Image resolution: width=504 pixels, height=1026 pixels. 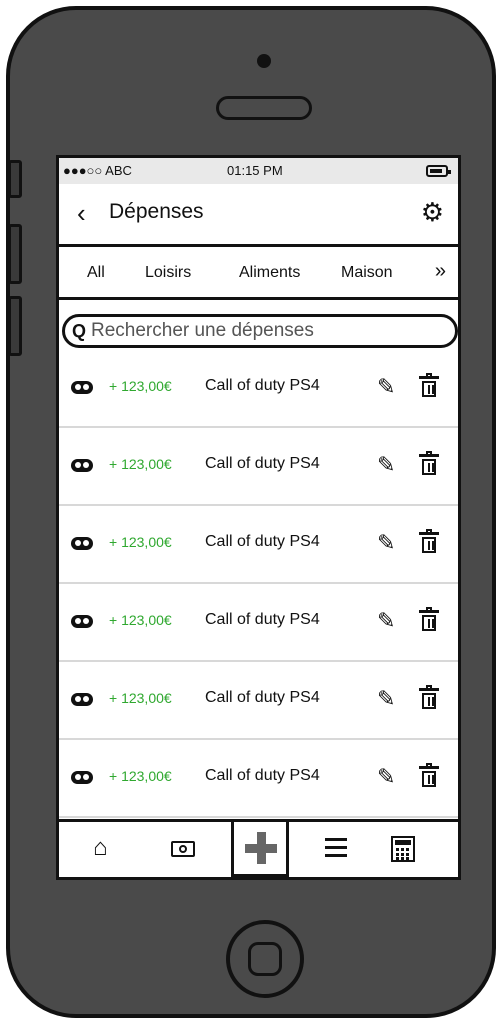 What do you see at coordinates (264, 61) in the screenshot?
I see `front-camera` at bounding box center [264, 61].